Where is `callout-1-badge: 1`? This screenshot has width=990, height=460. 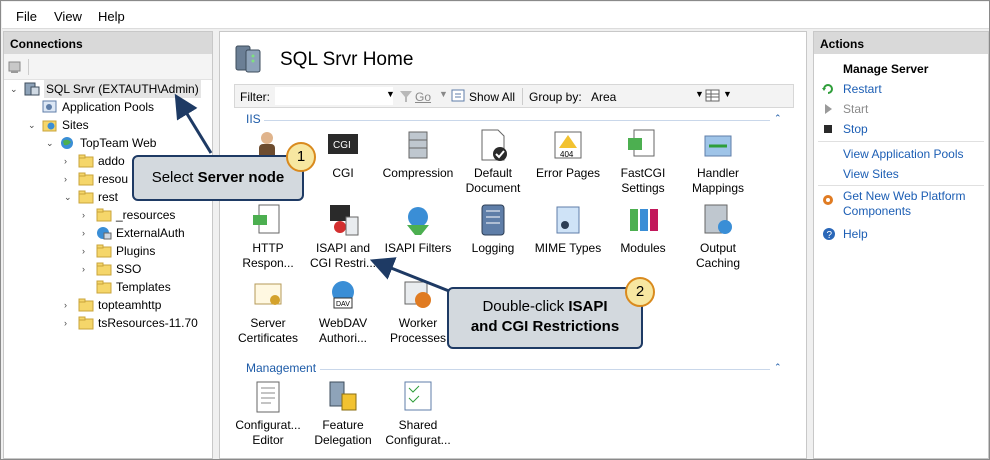 callout-1-badge: 1 is located at coordinates (301, 157).